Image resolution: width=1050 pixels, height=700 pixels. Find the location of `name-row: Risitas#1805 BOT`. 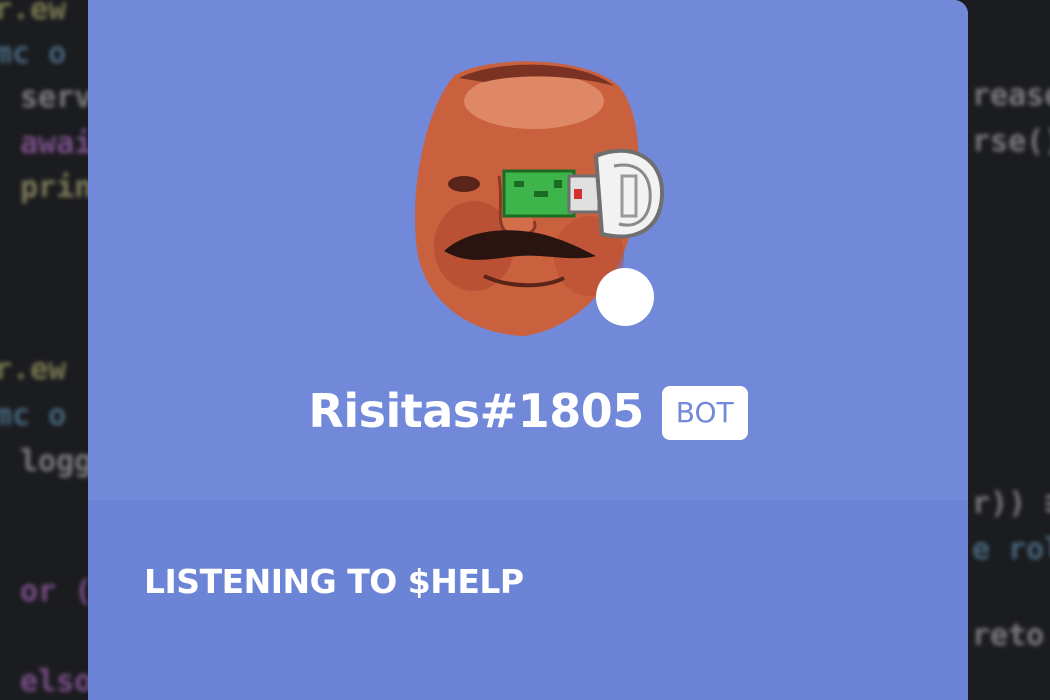

name-row: Risitas#1805 BOT is located at coordinates (528, 411).